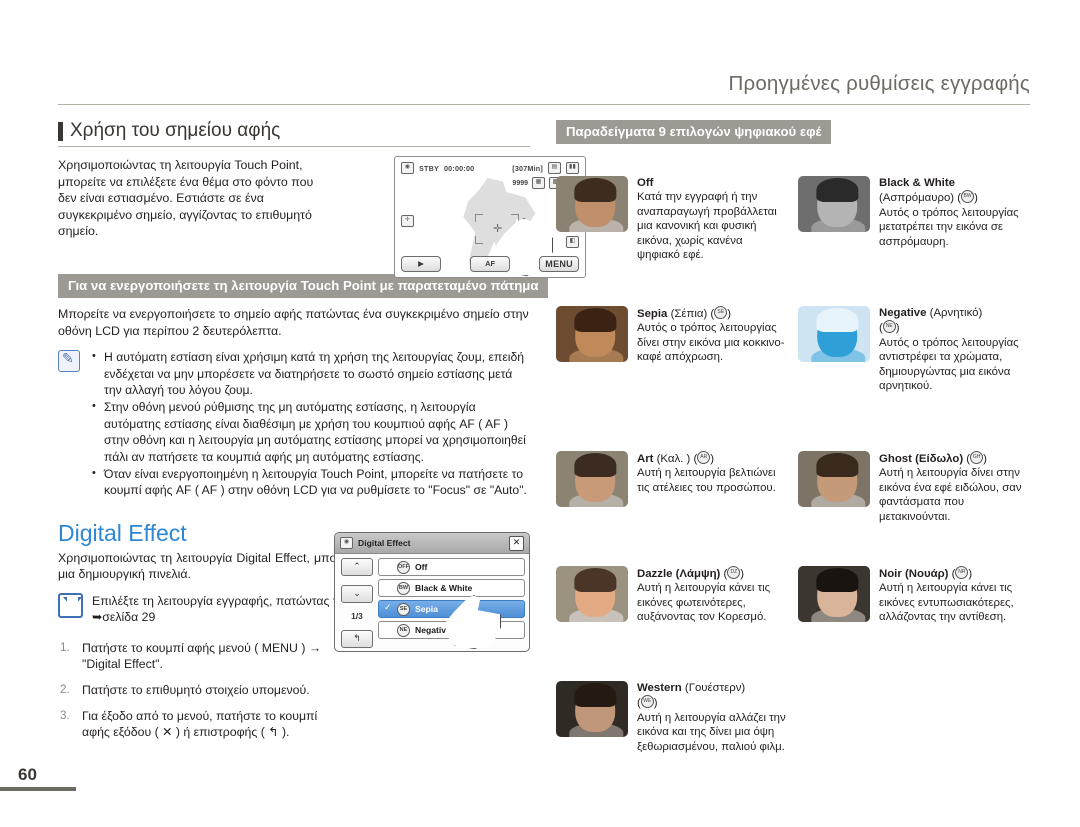 The width and height of the screenshot is (1080, 827). What do you see at coordinates (917, 183) in the screenshot?
I see `effect-name: Black & White` at bounding box center [917, 183].